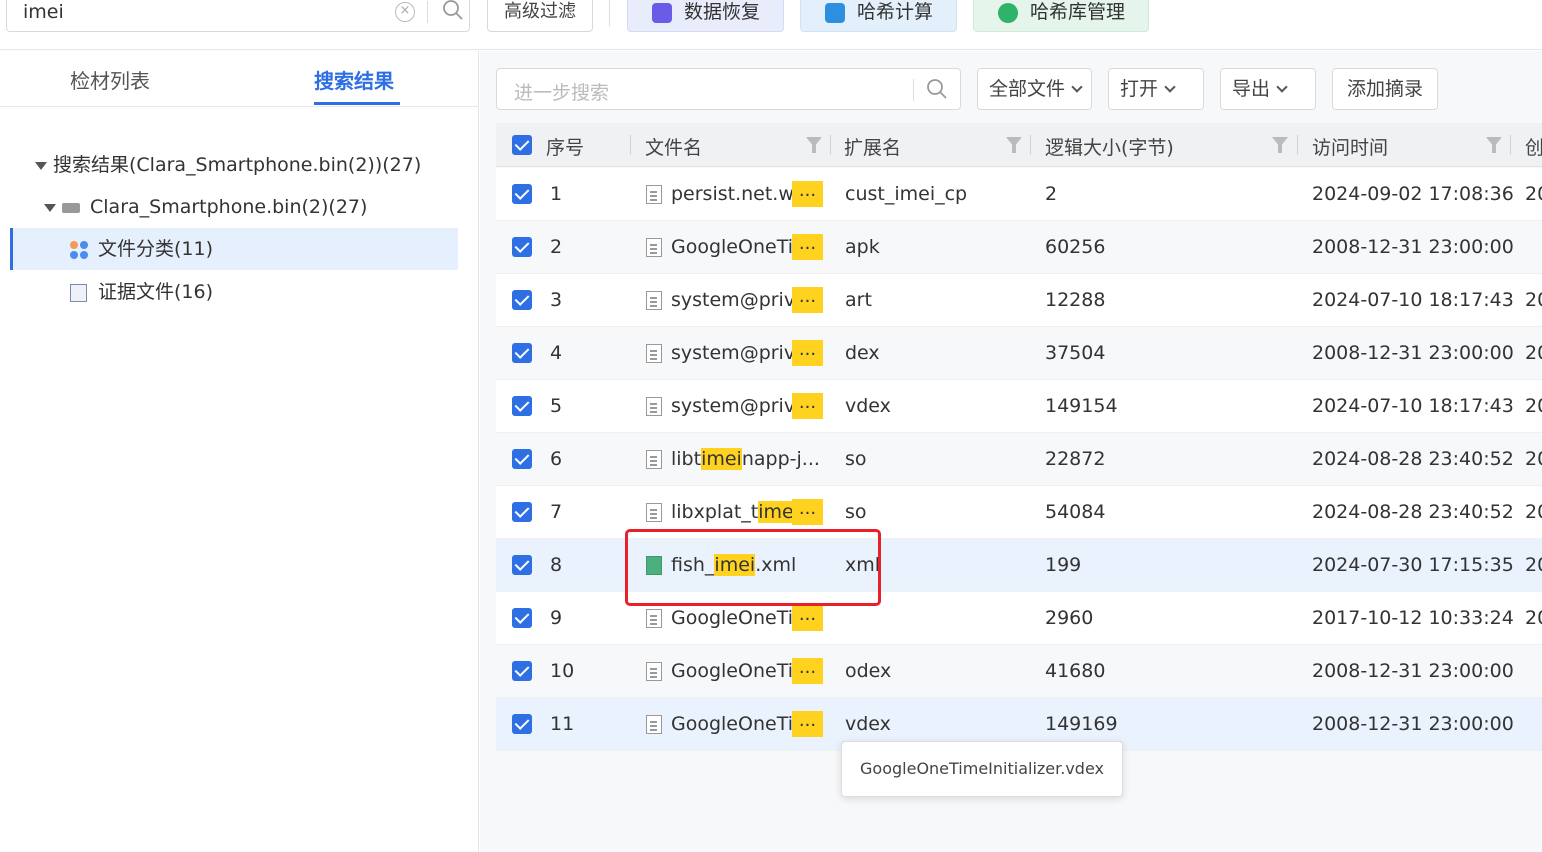 This screenshot has height=852, width=1542. Describe the element at coordinates (540, 16) in the screenshot. I see `advanced-filter-button: 高级过滤` at that location.